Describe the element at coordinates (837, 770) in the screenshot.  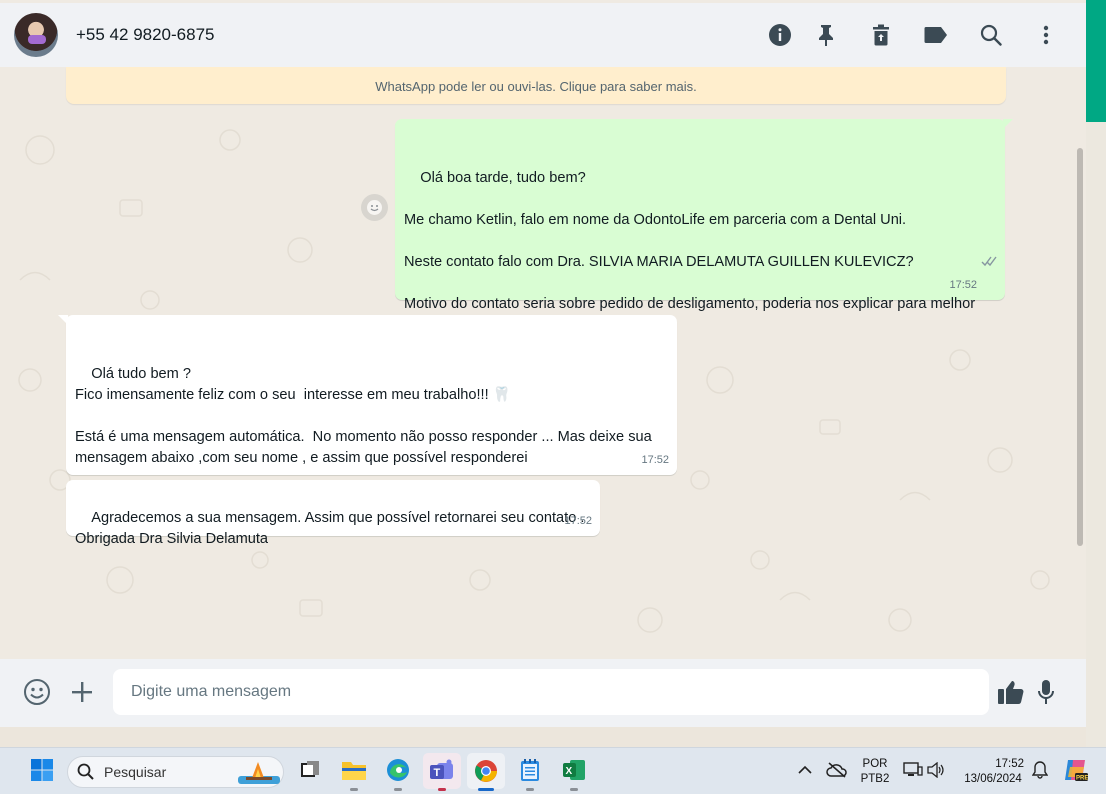
I see `onedrive-offline-icon` at that location.